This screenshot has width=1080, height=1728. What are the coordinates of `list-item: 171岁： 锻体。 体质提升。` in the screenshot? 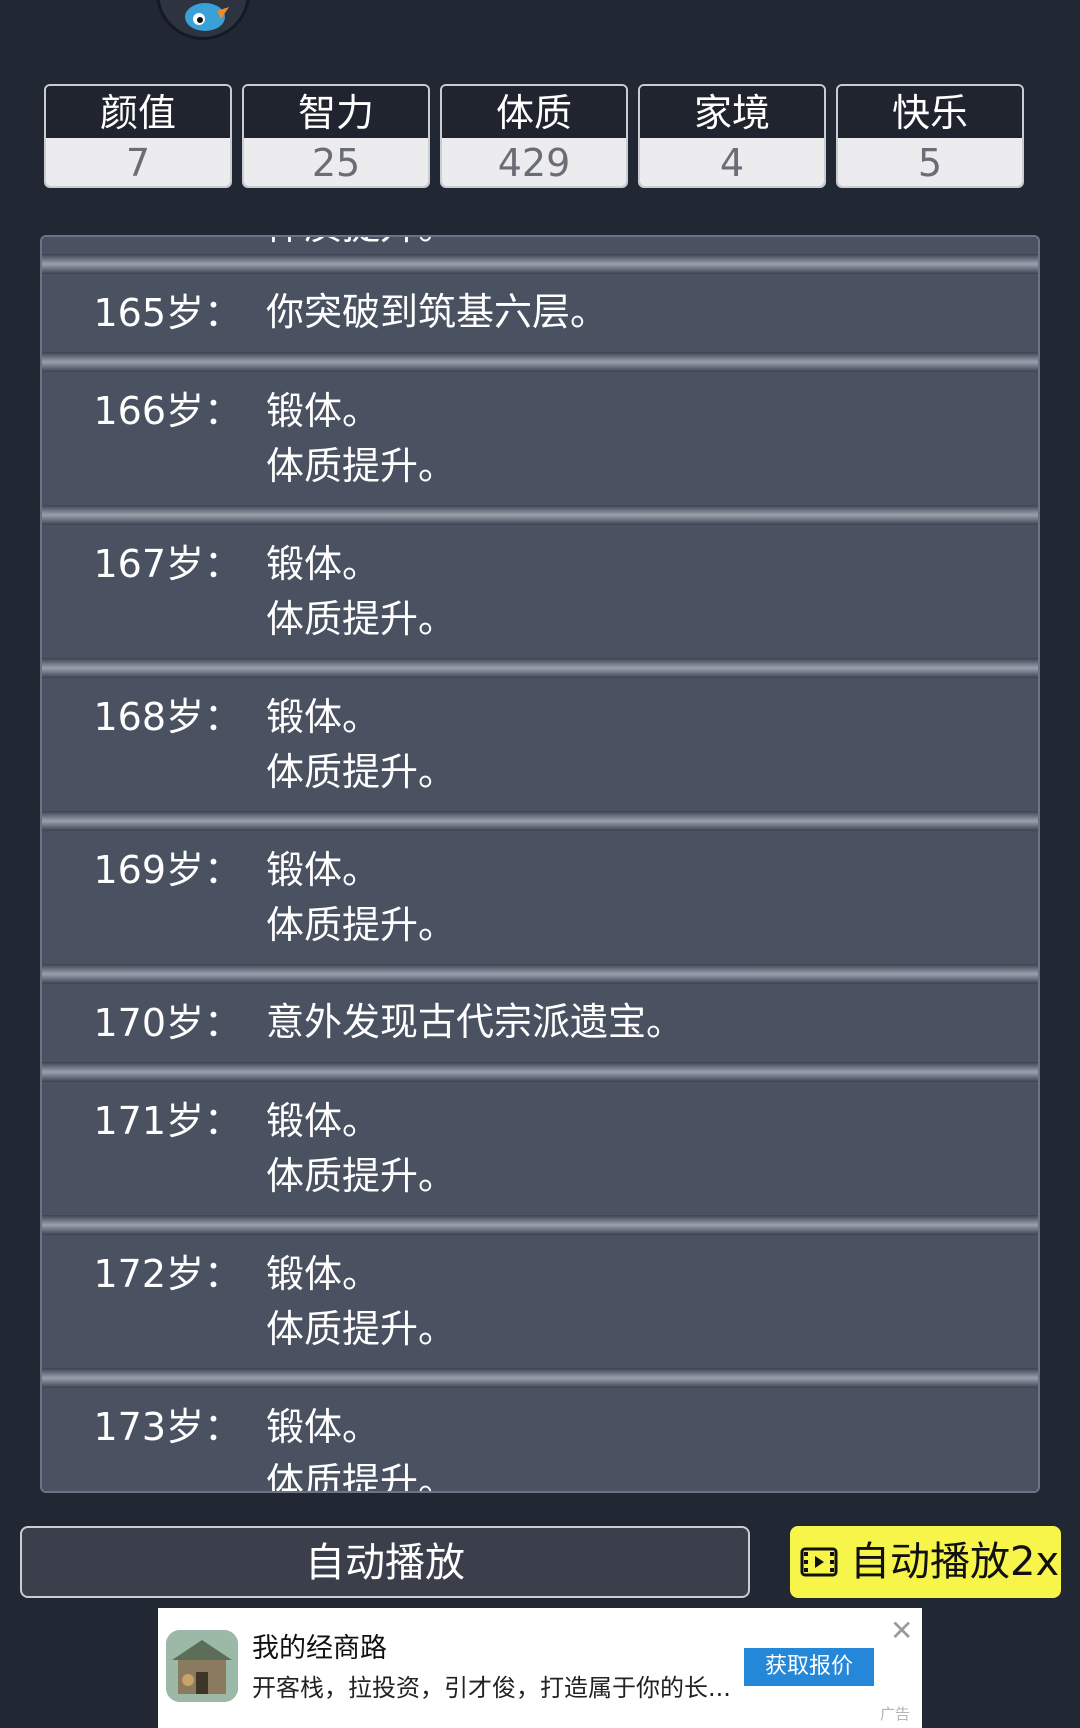 It's located at (540, 1148).